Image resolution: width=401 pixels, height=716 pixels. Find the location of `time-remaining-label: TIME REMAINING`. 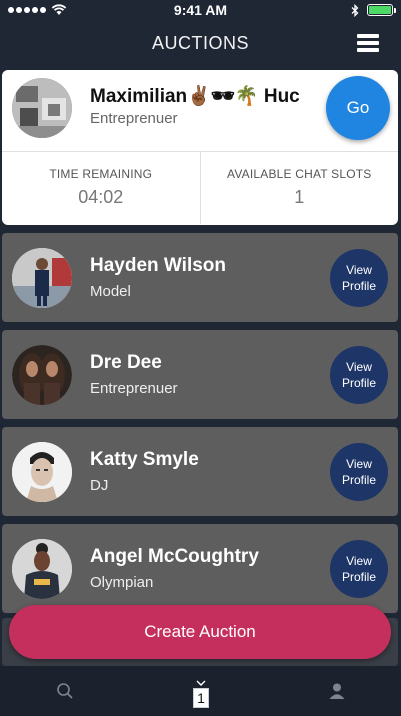

time-remaining-label: TIME REMAINING is located at coordinates (101, 174).